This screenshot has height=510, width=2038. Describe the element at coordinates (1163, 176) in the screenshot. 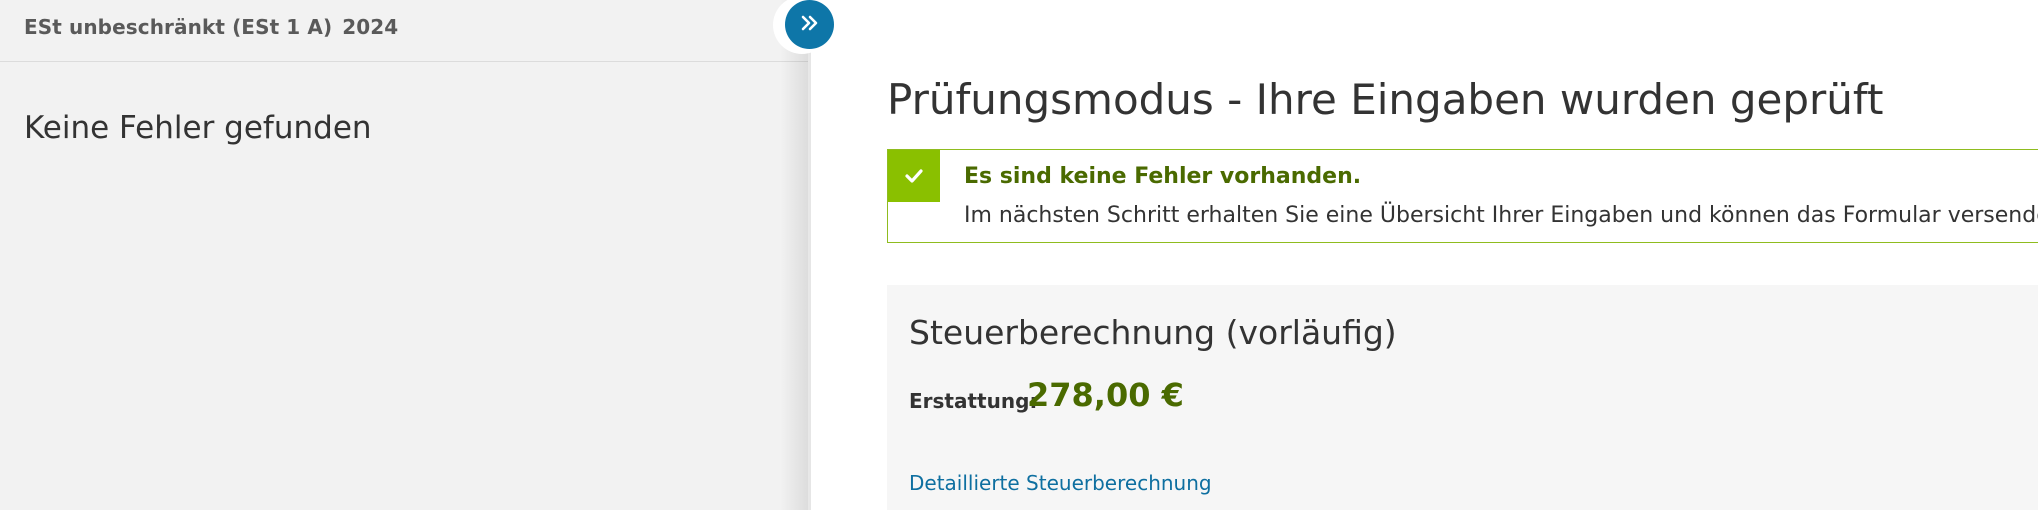

I see `success-title: Es sind keine Fehler vorhanden.` at that location.